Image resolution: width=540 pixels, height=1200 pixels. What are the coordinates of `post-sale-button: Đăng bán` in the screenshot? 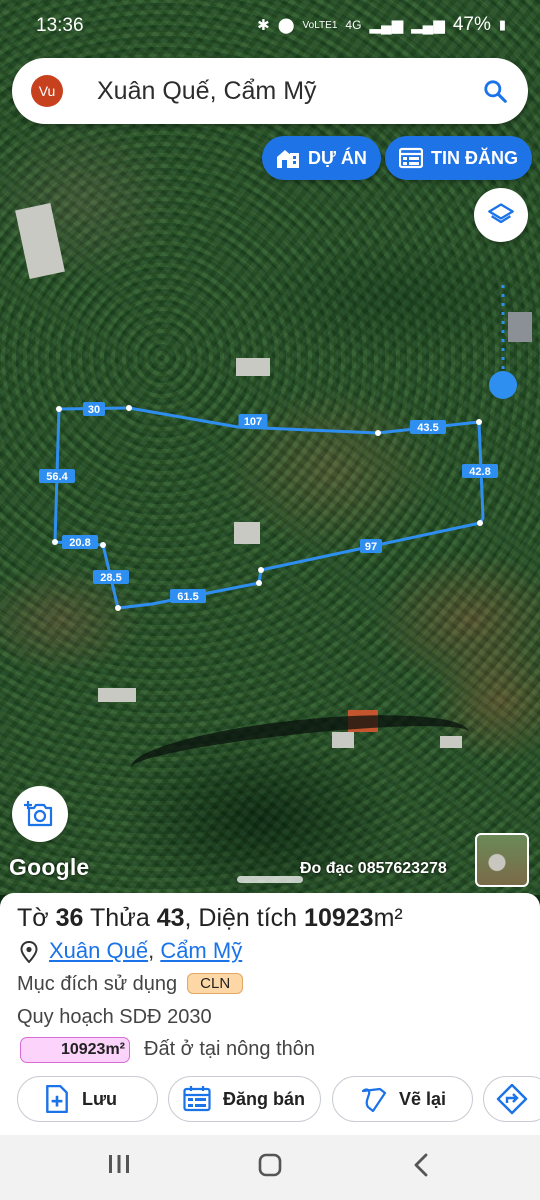 It's located at (244, 1099).